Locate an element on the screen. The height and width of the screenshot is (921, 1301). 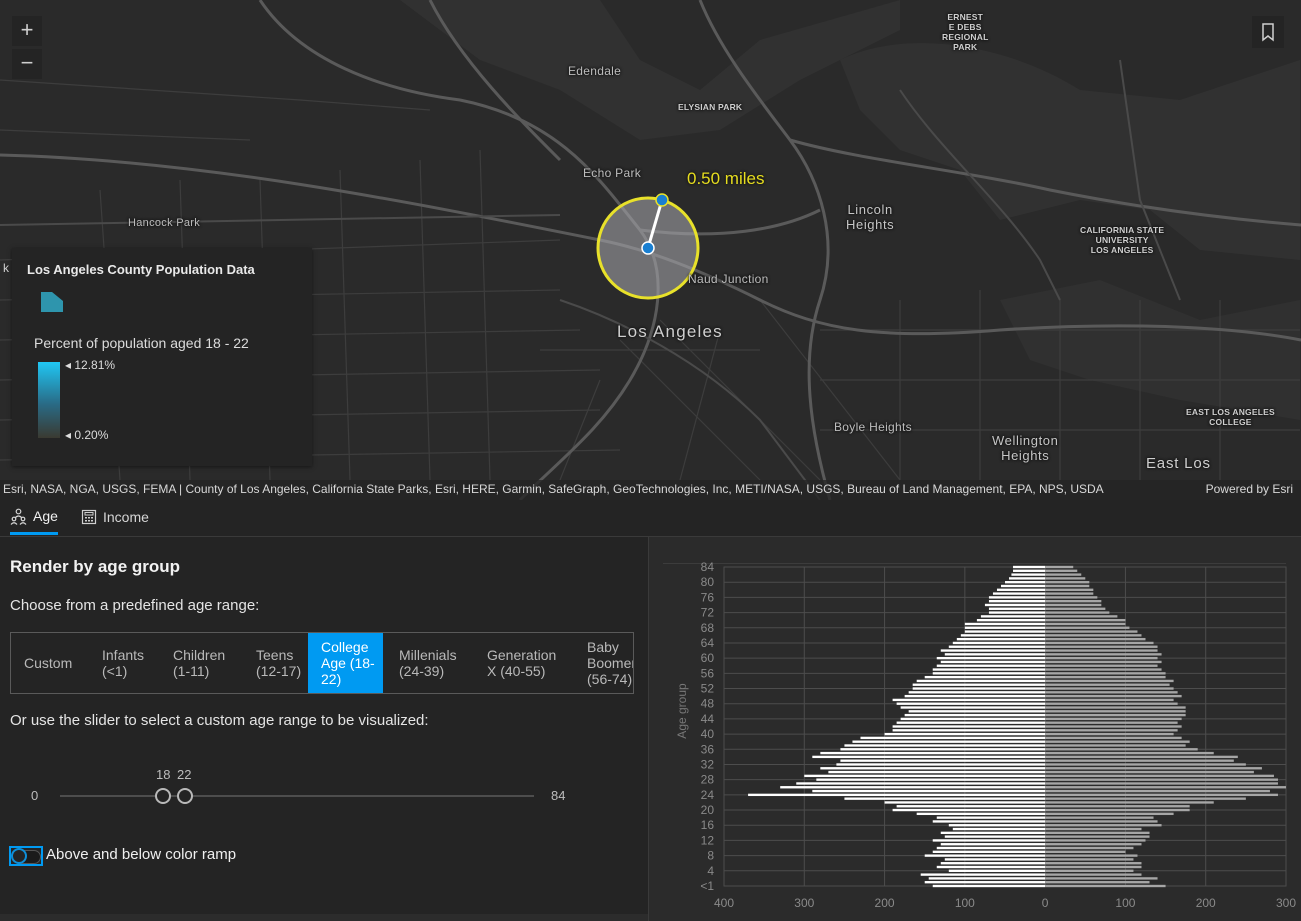
y-tick-label: 68 is located at coordinates (708, 628).